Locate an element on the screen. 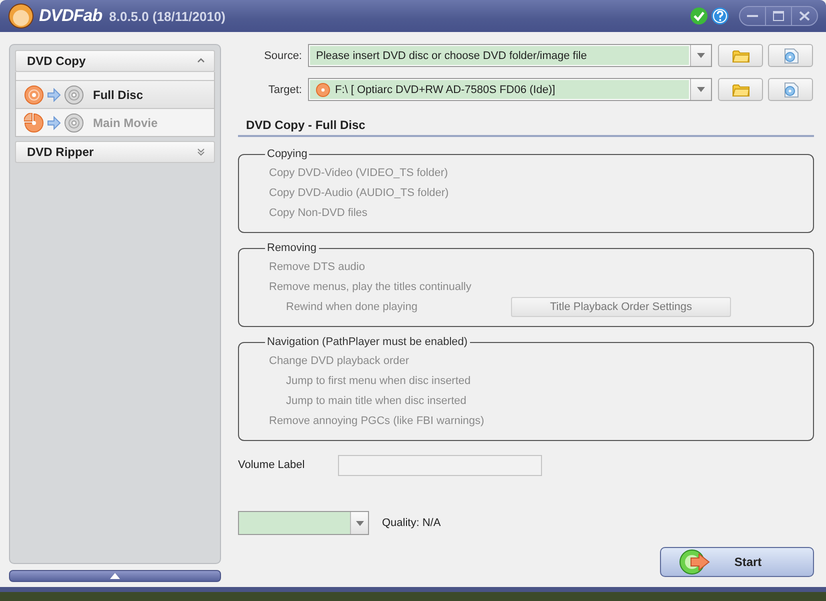 The image size is (826, 601). app-logo: DVDFab is located at coordinates (70, 16).